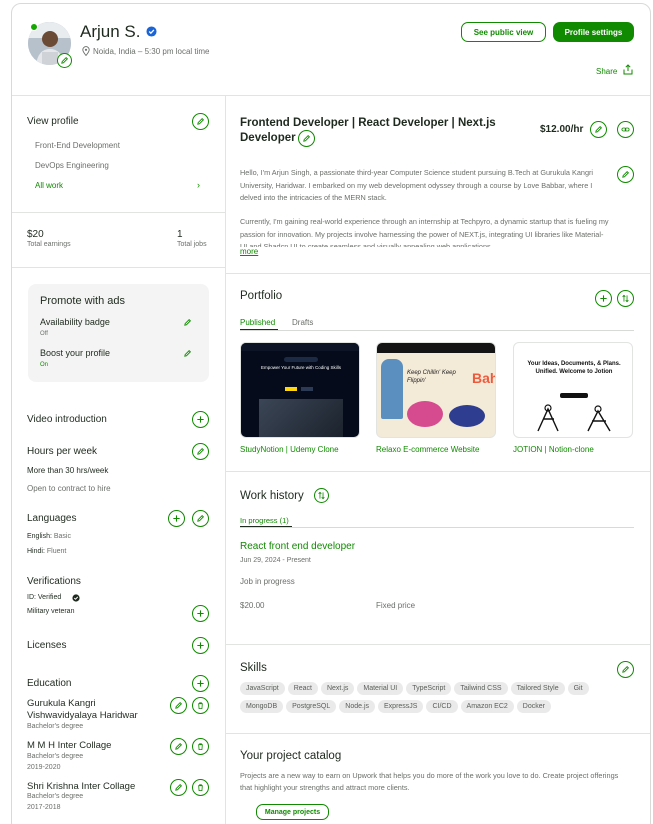 This screenshot has height=824, width=653. Describe the element at coordinates (574, 418) in the screenshot. I see `thumb-illustration` at that location.